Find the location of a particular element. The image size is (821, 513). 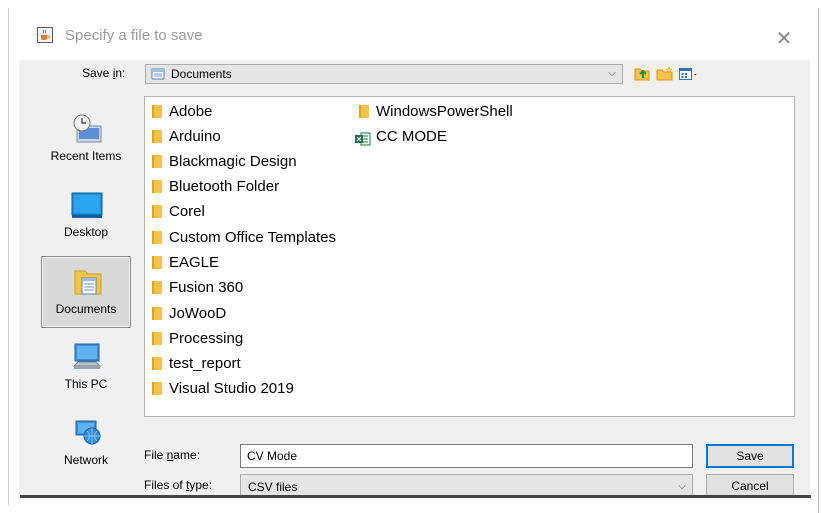

excel-file-icon is located at coordinates (363, 137).